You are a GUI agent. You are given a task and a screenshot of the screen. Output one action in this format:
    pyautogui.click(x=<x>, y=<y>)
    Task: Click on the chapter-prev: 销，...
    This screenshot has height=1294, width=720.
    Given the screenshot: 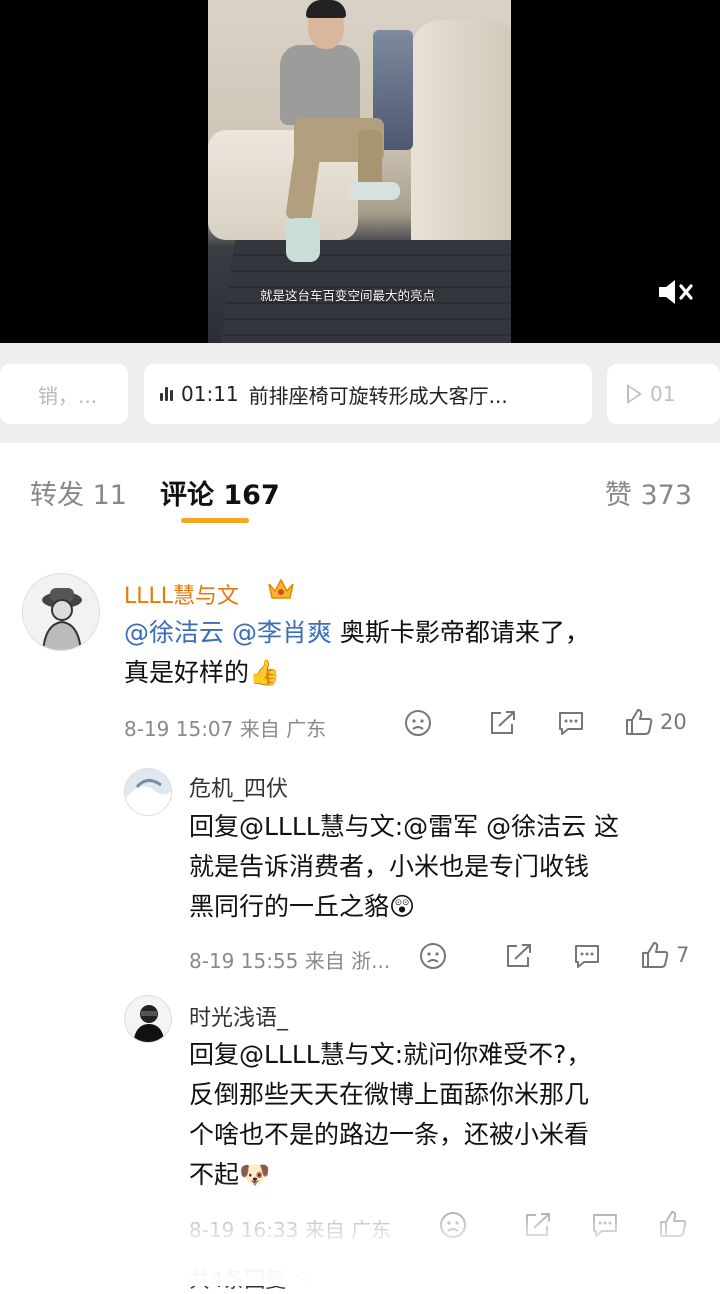 What is the action you would take?
    pyautogui.click(x=64, y=394)
    